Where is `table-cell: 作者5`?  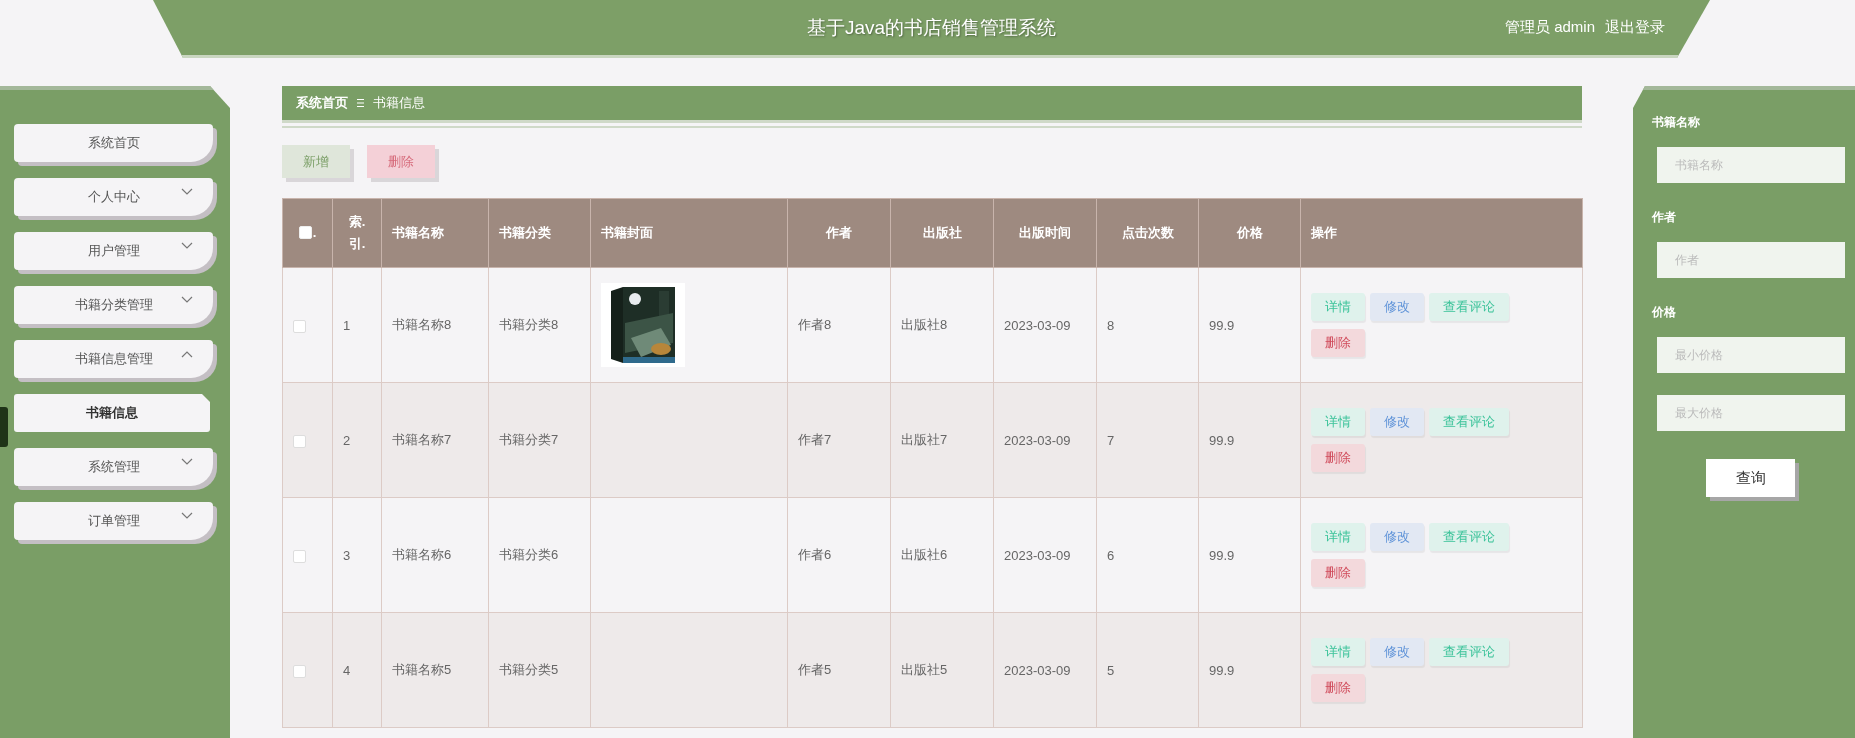 table-cell: 作者5 is located at coordinates (815, 669).